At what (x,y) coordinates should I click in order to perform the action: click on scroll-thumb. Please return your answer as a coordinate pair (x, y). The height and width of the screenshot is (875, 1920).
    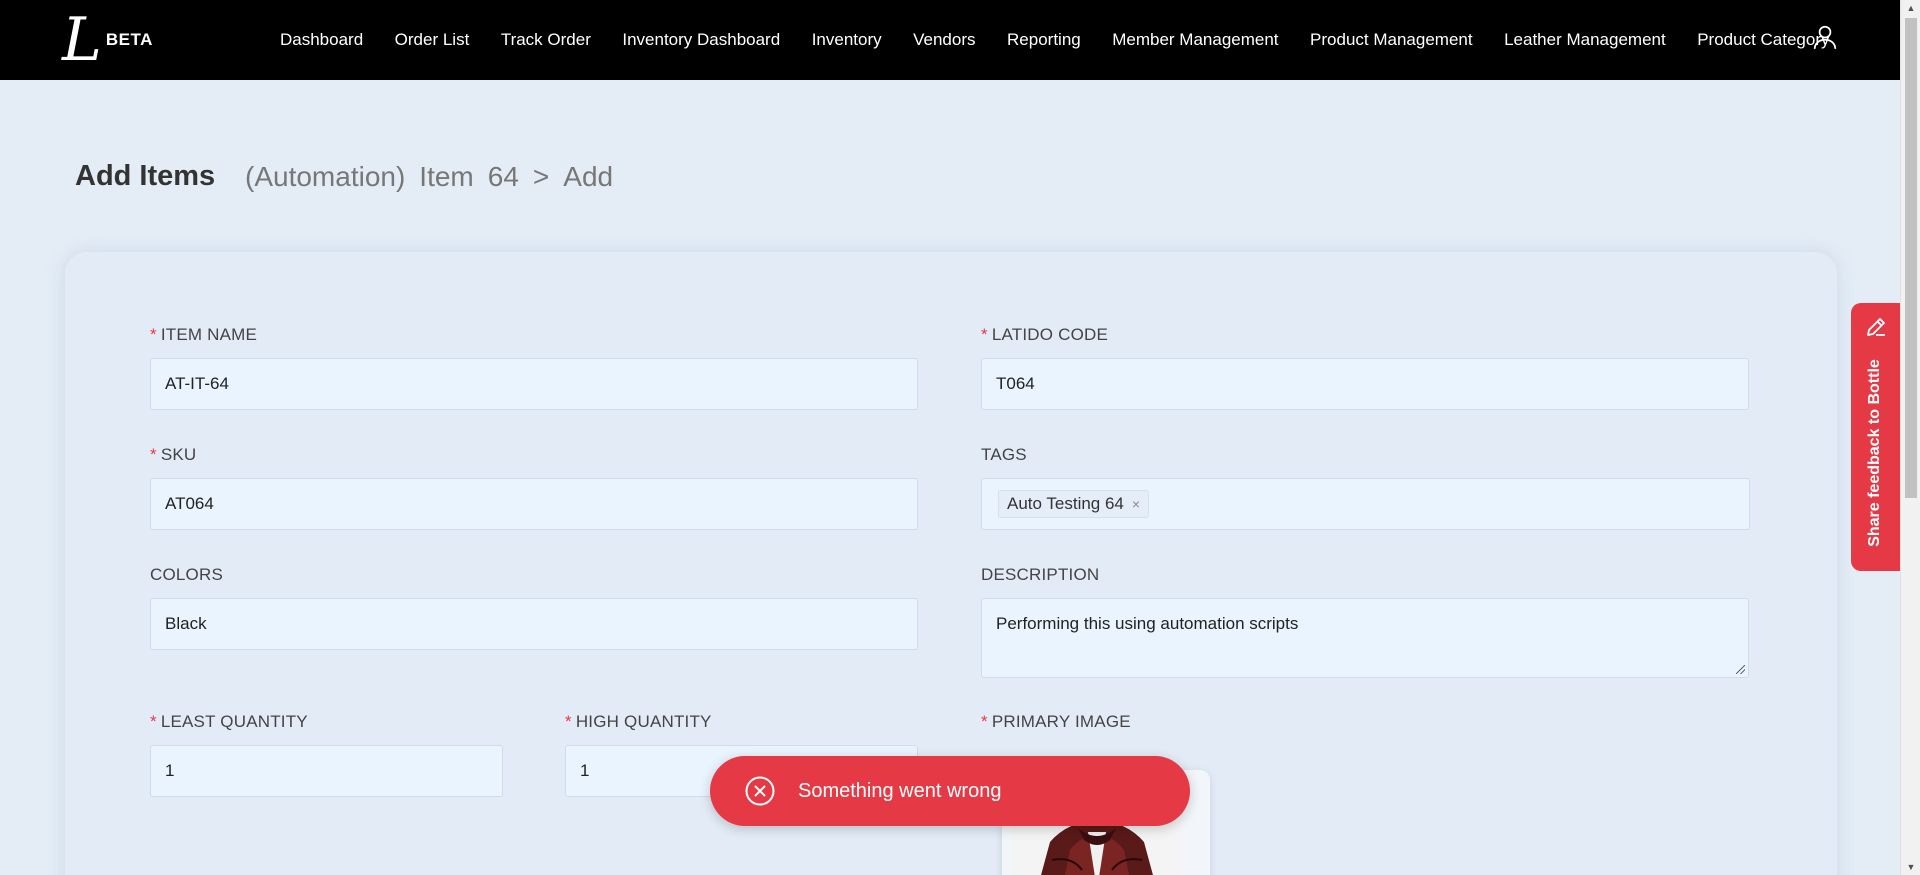
    Looking at the image, I should click on (1911, 258).